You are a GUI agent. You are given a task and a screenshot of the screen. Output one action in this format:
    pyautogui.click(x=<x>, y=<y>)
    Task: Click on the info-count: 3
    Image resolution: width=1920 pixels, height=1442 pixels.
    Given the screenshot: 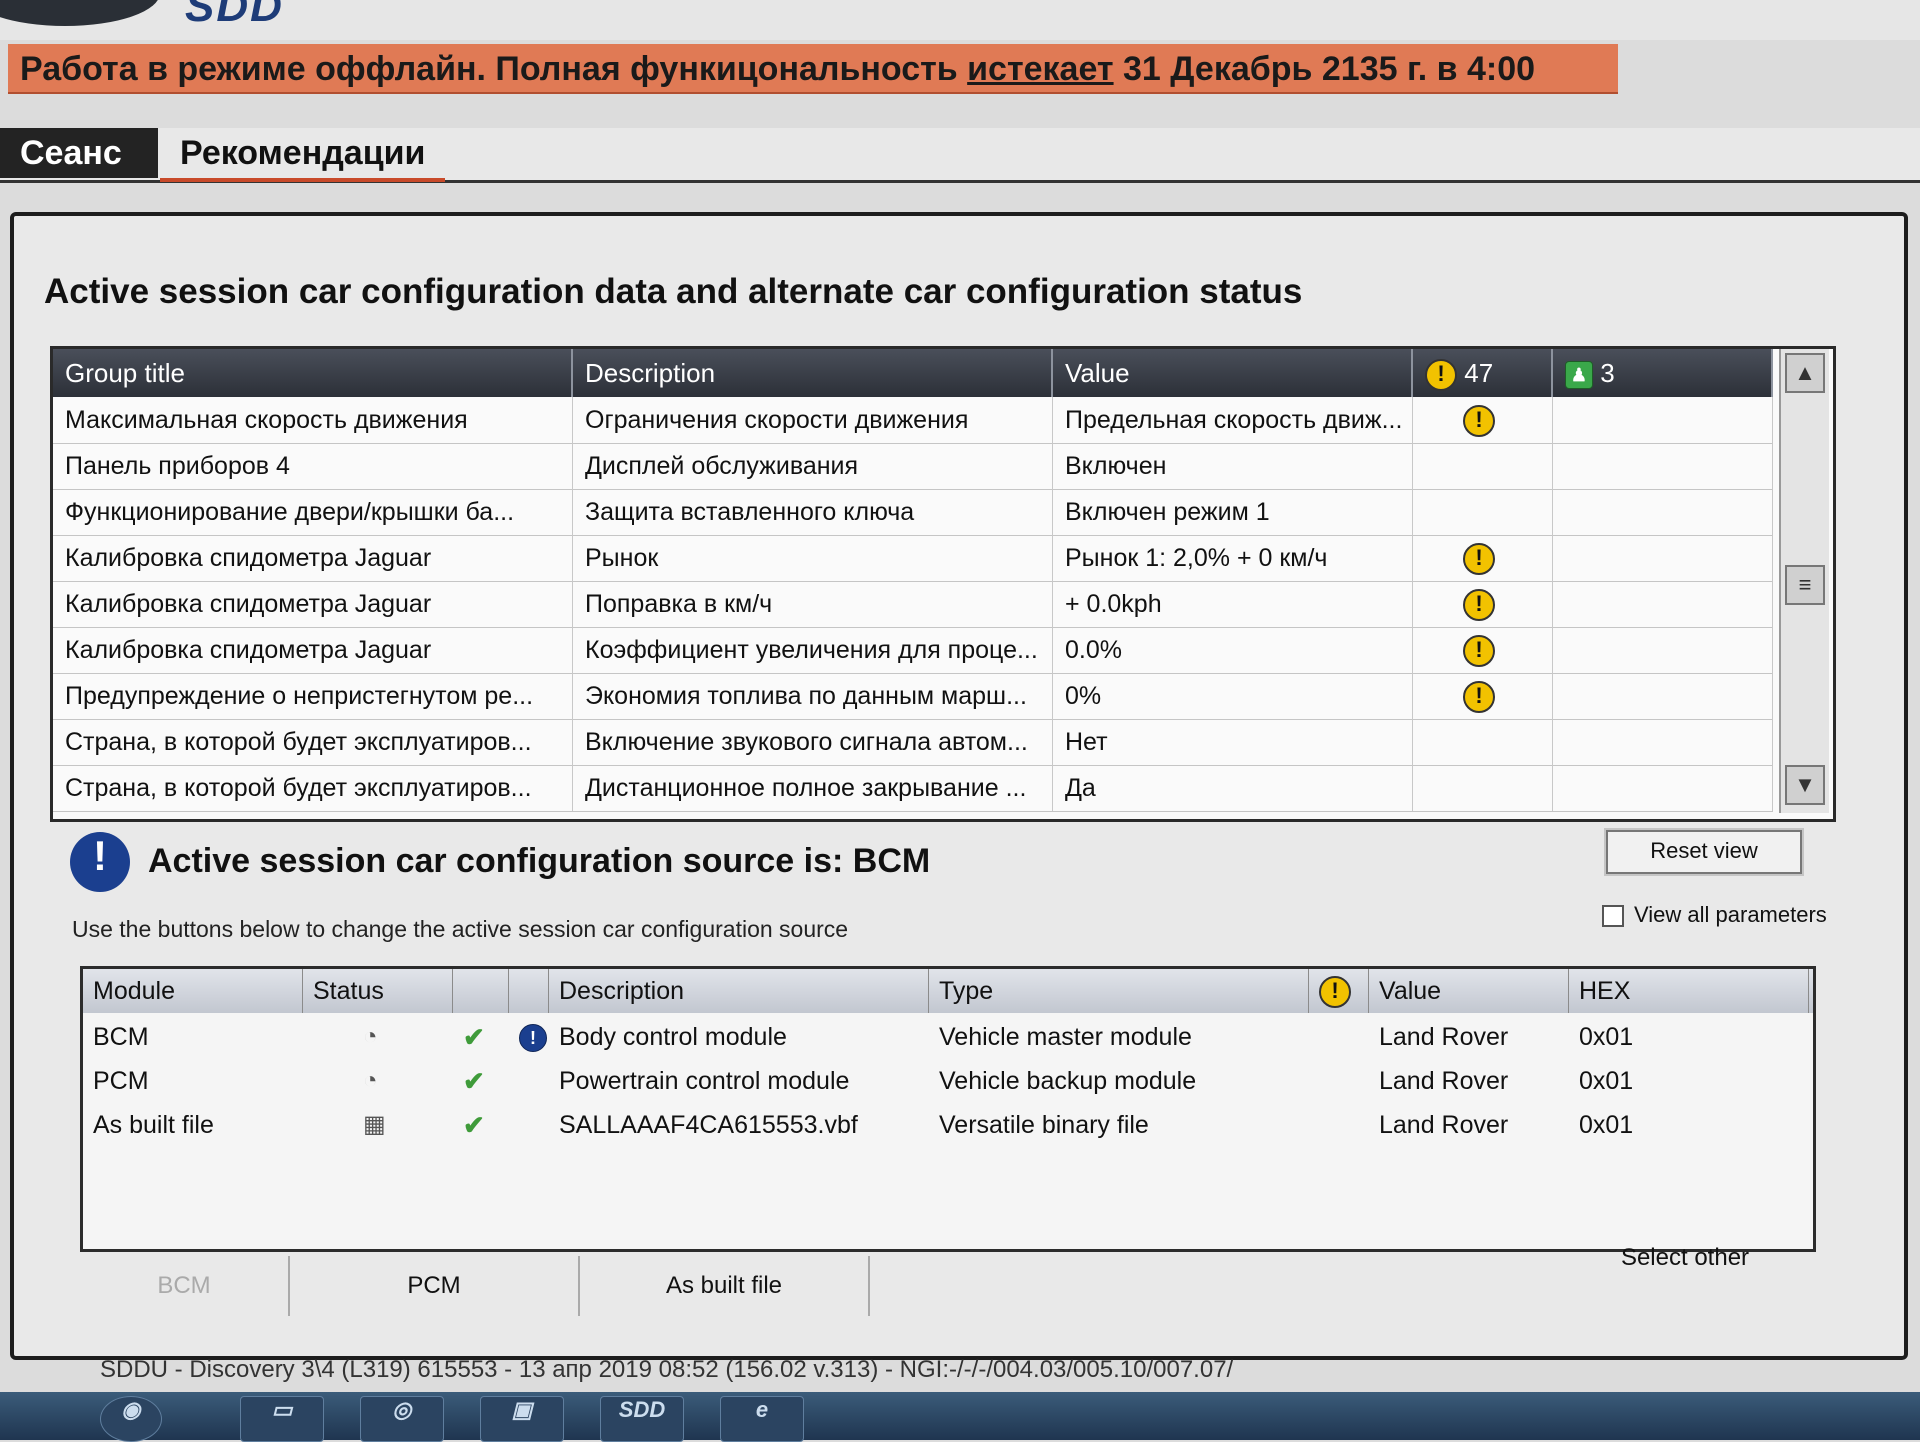 What is the action you would take?
    pyautogui.click(x=1607, y=373)
    